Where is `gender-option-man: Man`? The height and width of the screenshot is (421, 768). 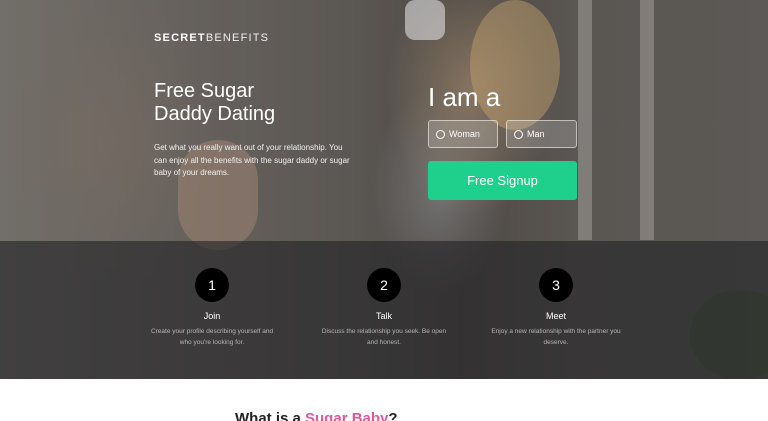 gender-option-man: Man is located at coordinates (541, 134).